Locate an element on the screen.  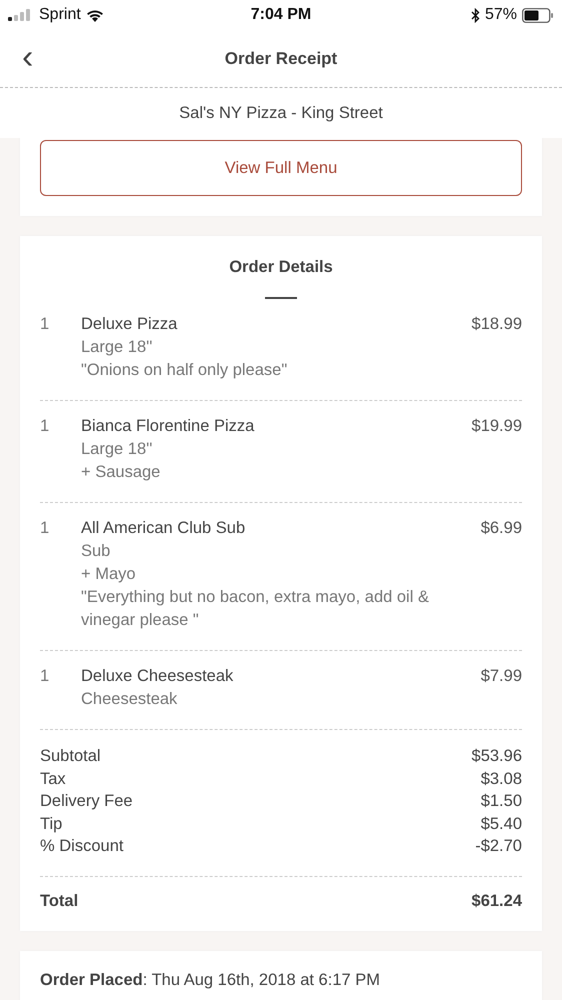
section-title: Order Details is located at coordinates (281, 267).